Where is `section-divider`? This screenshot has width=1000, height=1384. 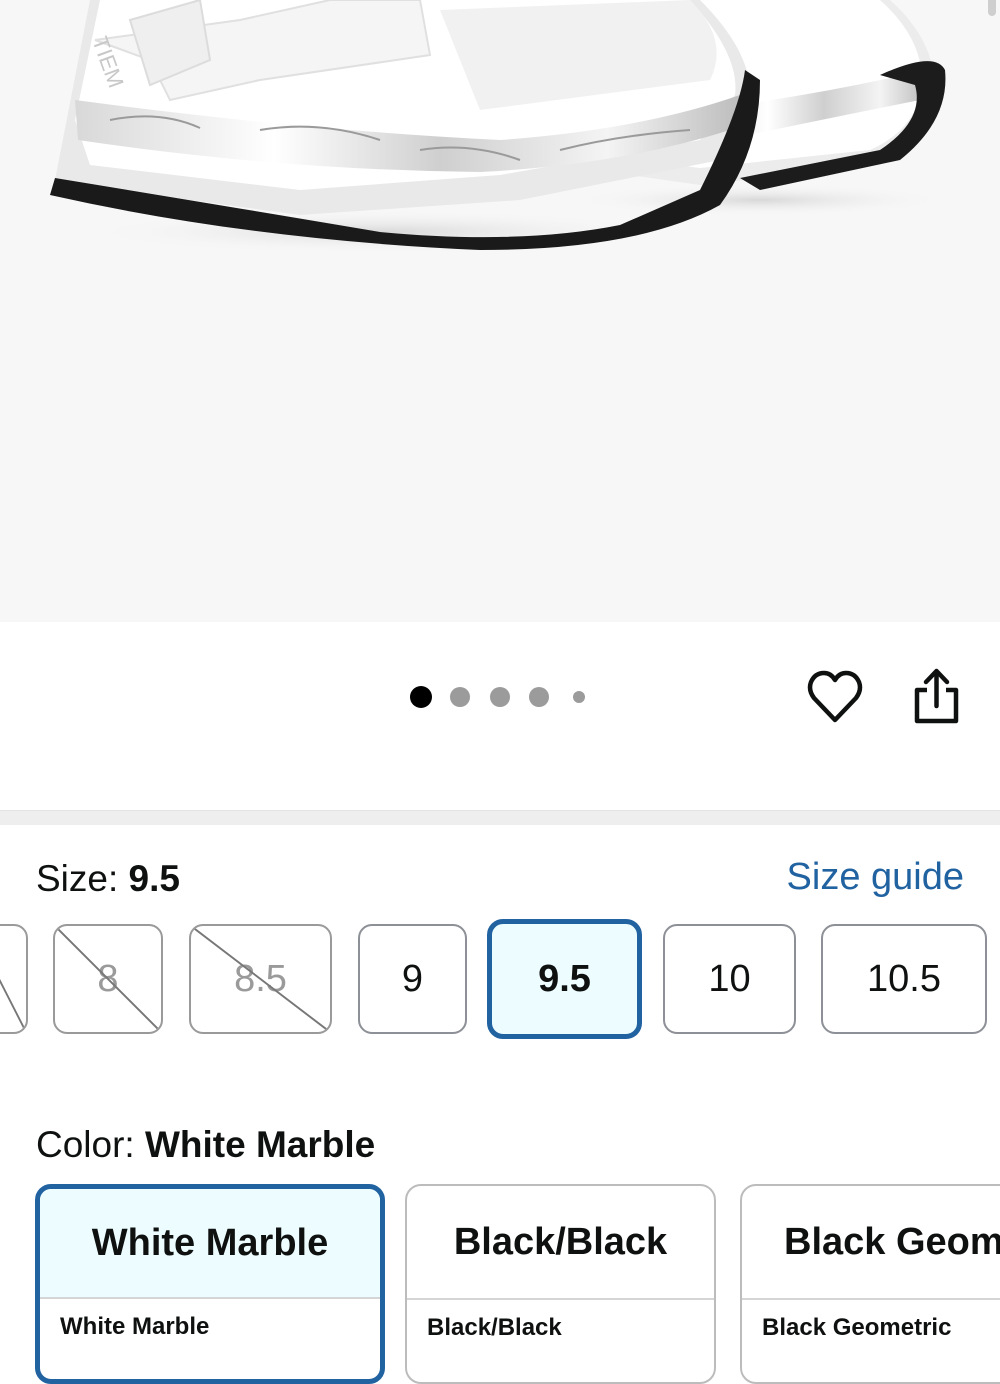 section-divider is located at coordinates (500, 817).